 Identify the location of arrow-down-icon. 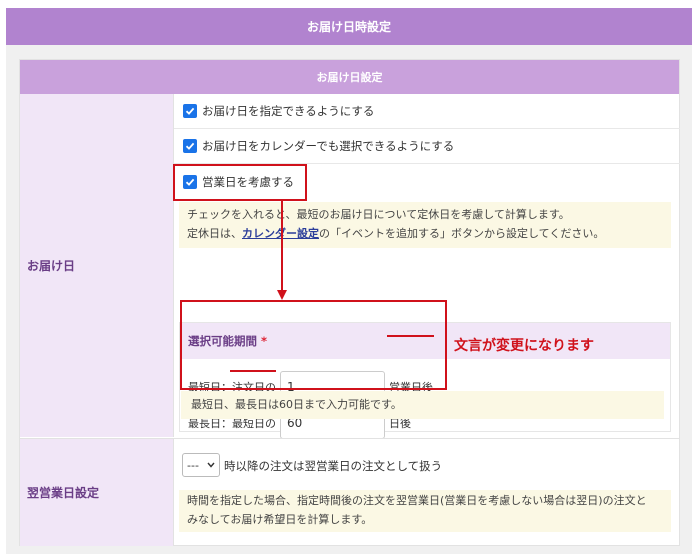
(282, 250).